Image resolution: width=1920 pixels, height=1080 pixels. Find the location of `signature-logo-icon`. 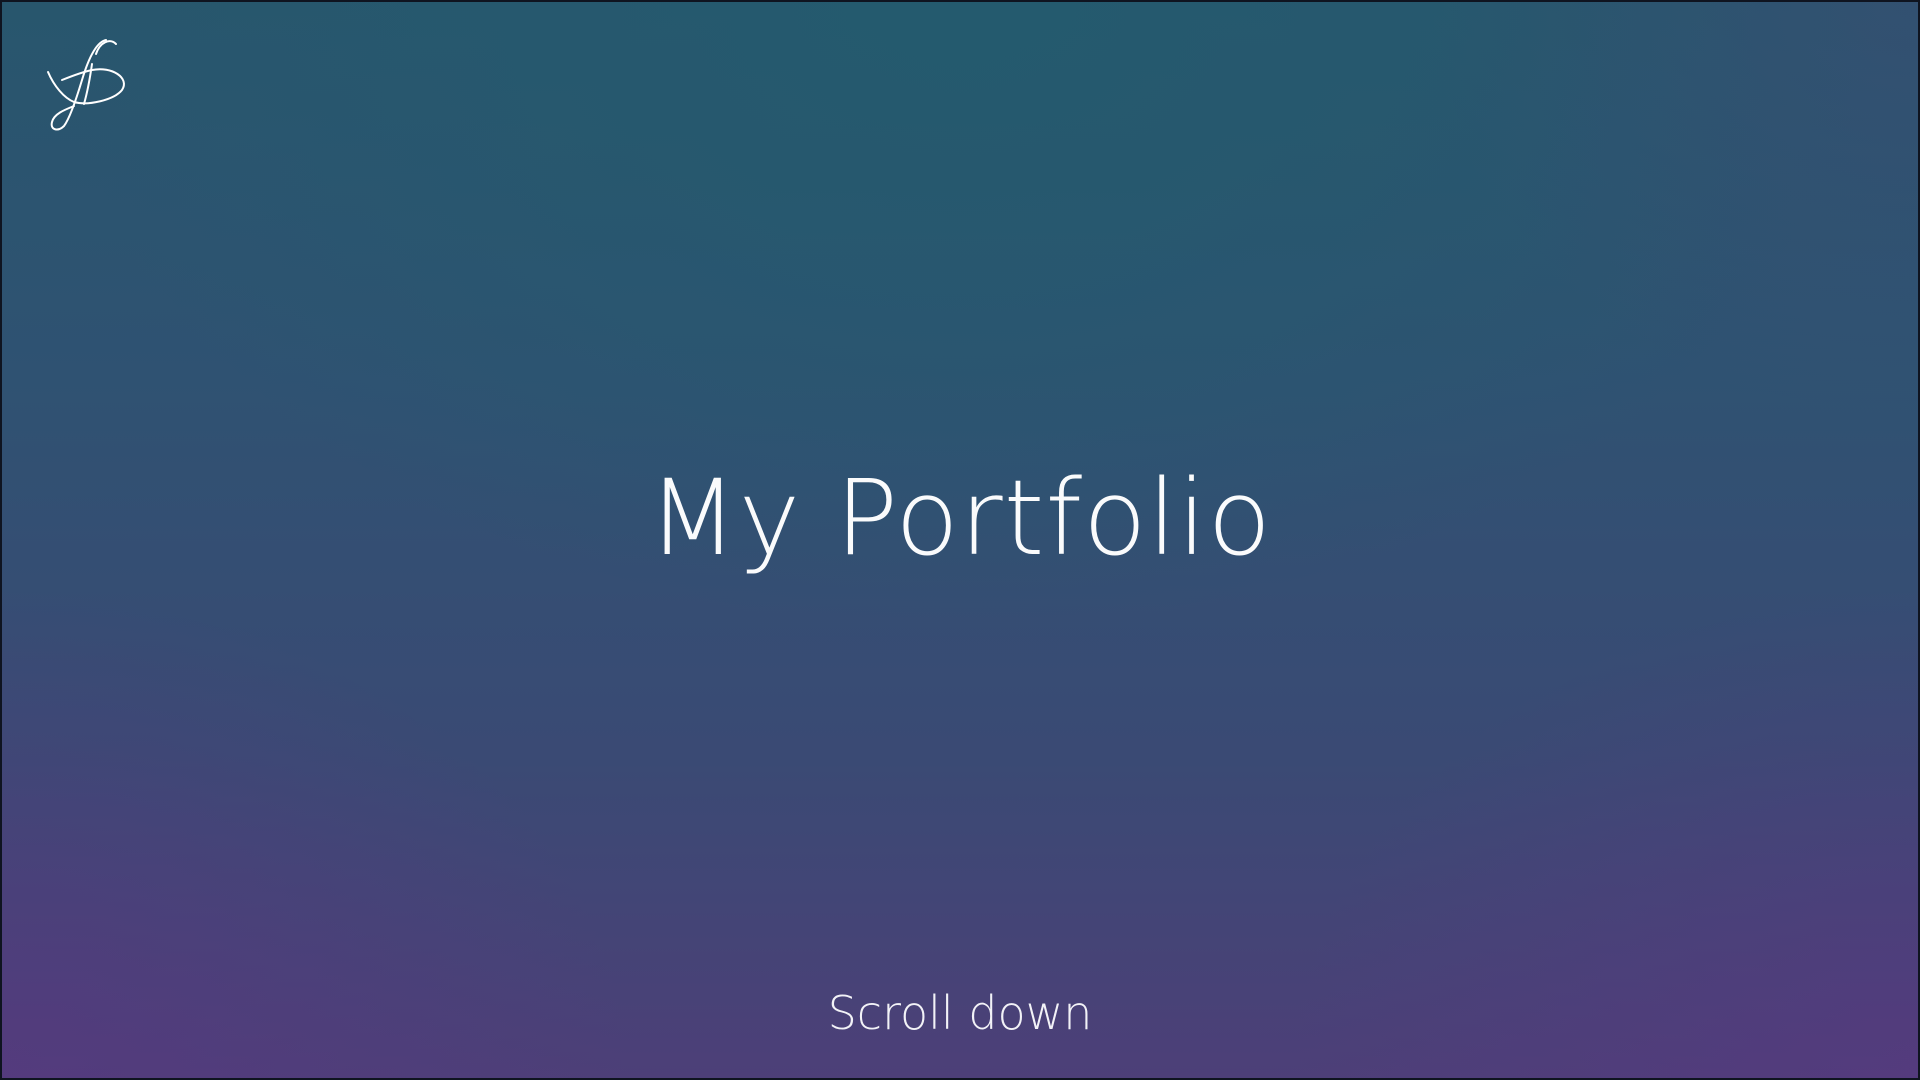

signature-logo-icon is located at coordinates (89, 84).